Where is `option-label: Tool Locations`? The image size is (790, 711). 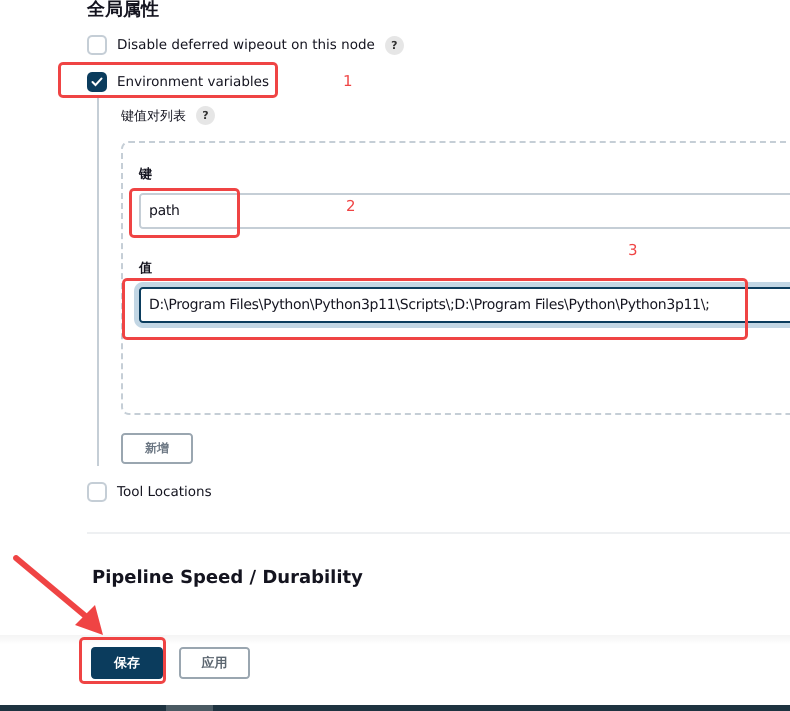
option-label: Tool Locations is located at coordinates (164, 492).